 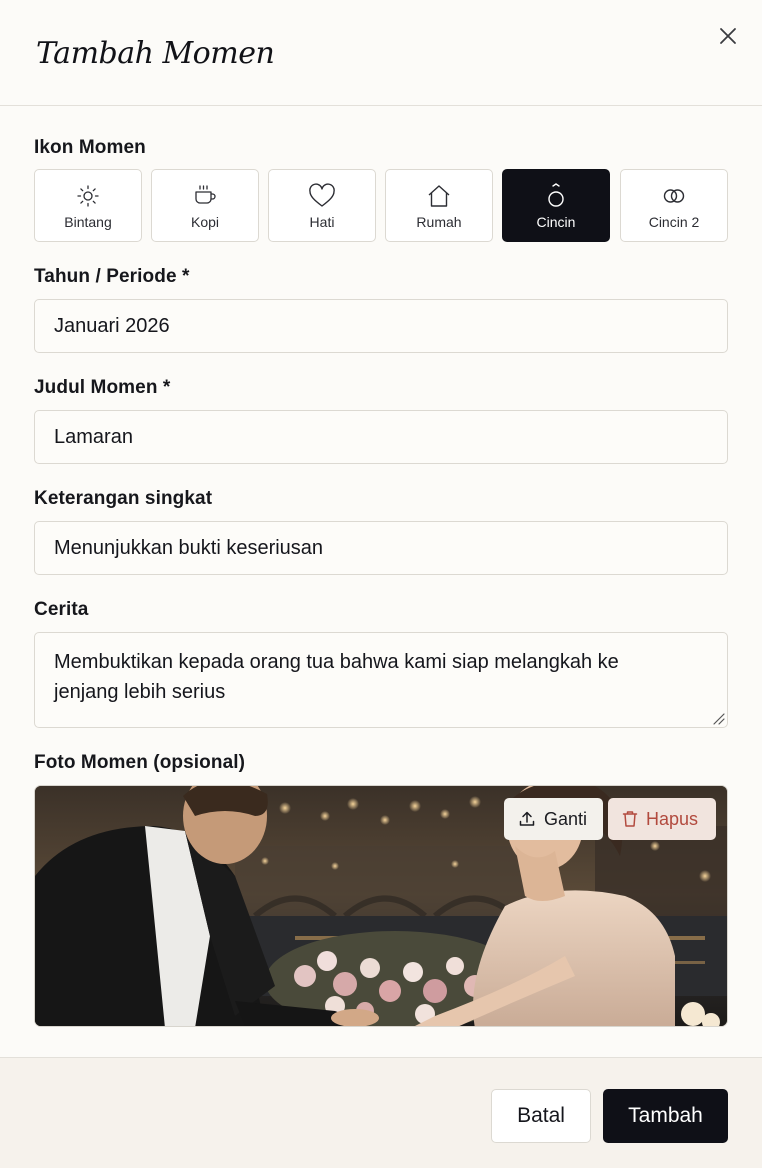 What do you see at coordinates (205, 205) in the screenshot?
I see `icon-option-kopi: Kopi` at bounding box center [205, 205].